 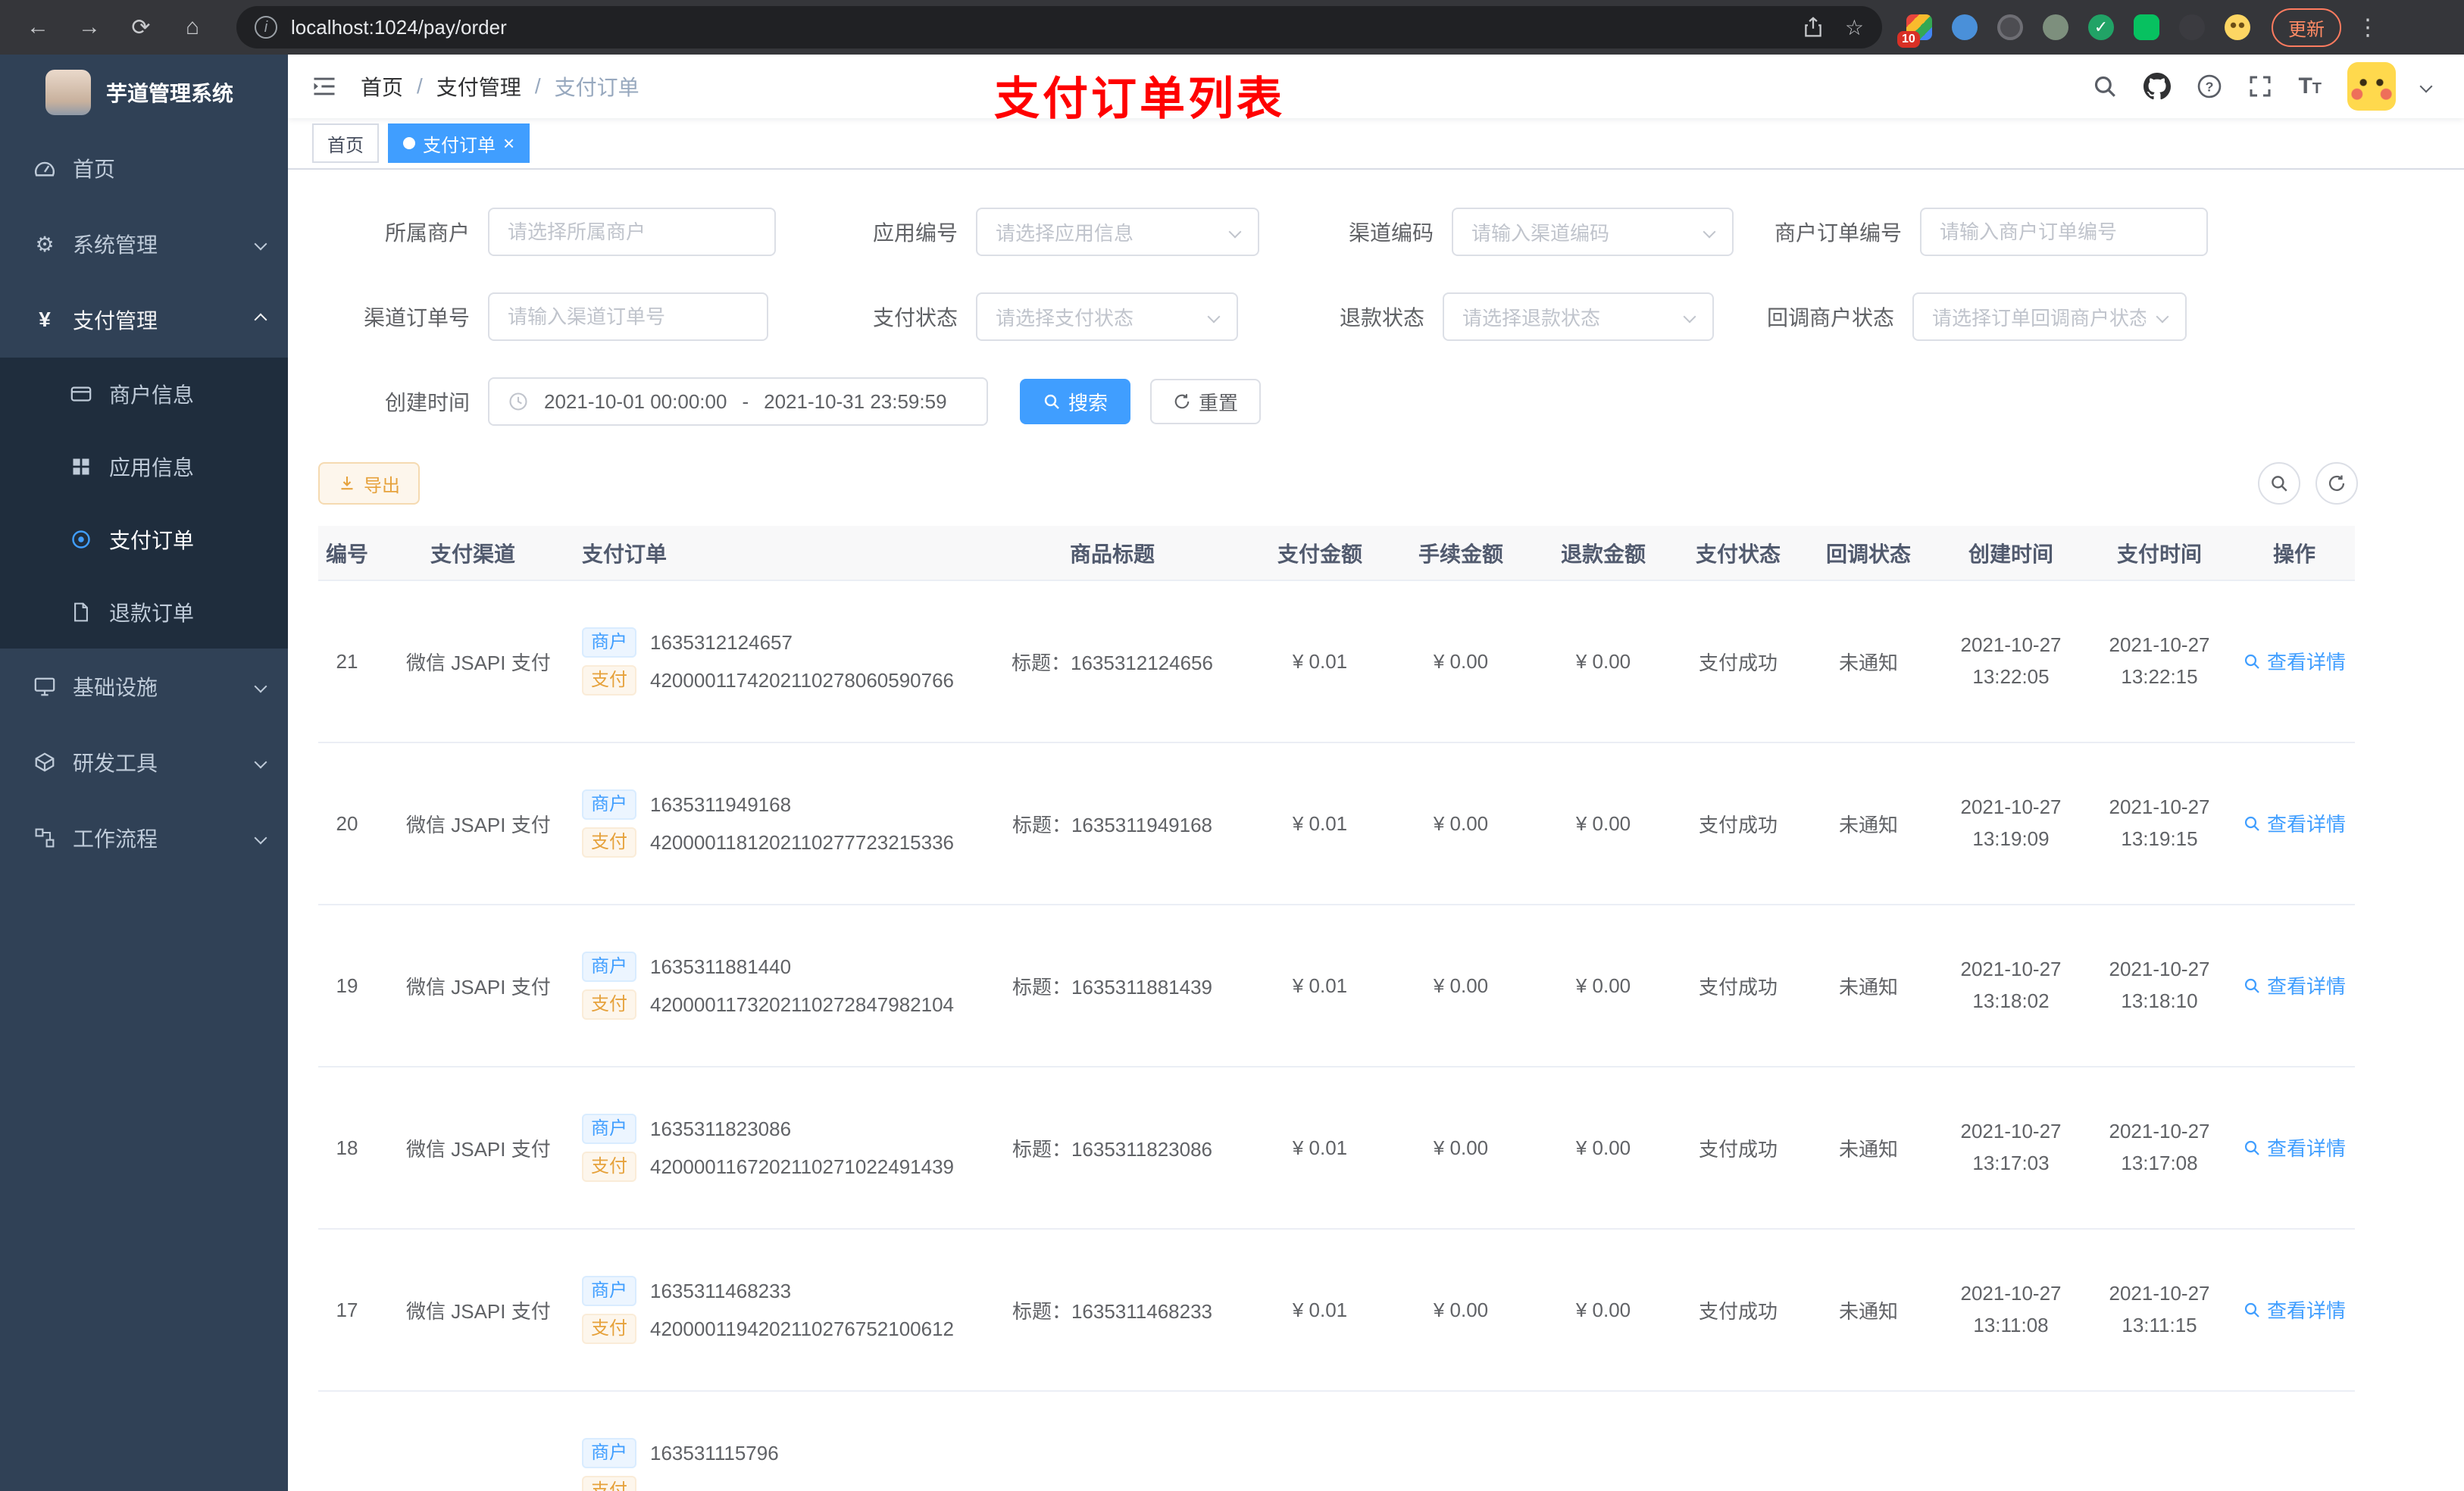 I want to click on toggle-search-icon, so click(x=2279, y=483).